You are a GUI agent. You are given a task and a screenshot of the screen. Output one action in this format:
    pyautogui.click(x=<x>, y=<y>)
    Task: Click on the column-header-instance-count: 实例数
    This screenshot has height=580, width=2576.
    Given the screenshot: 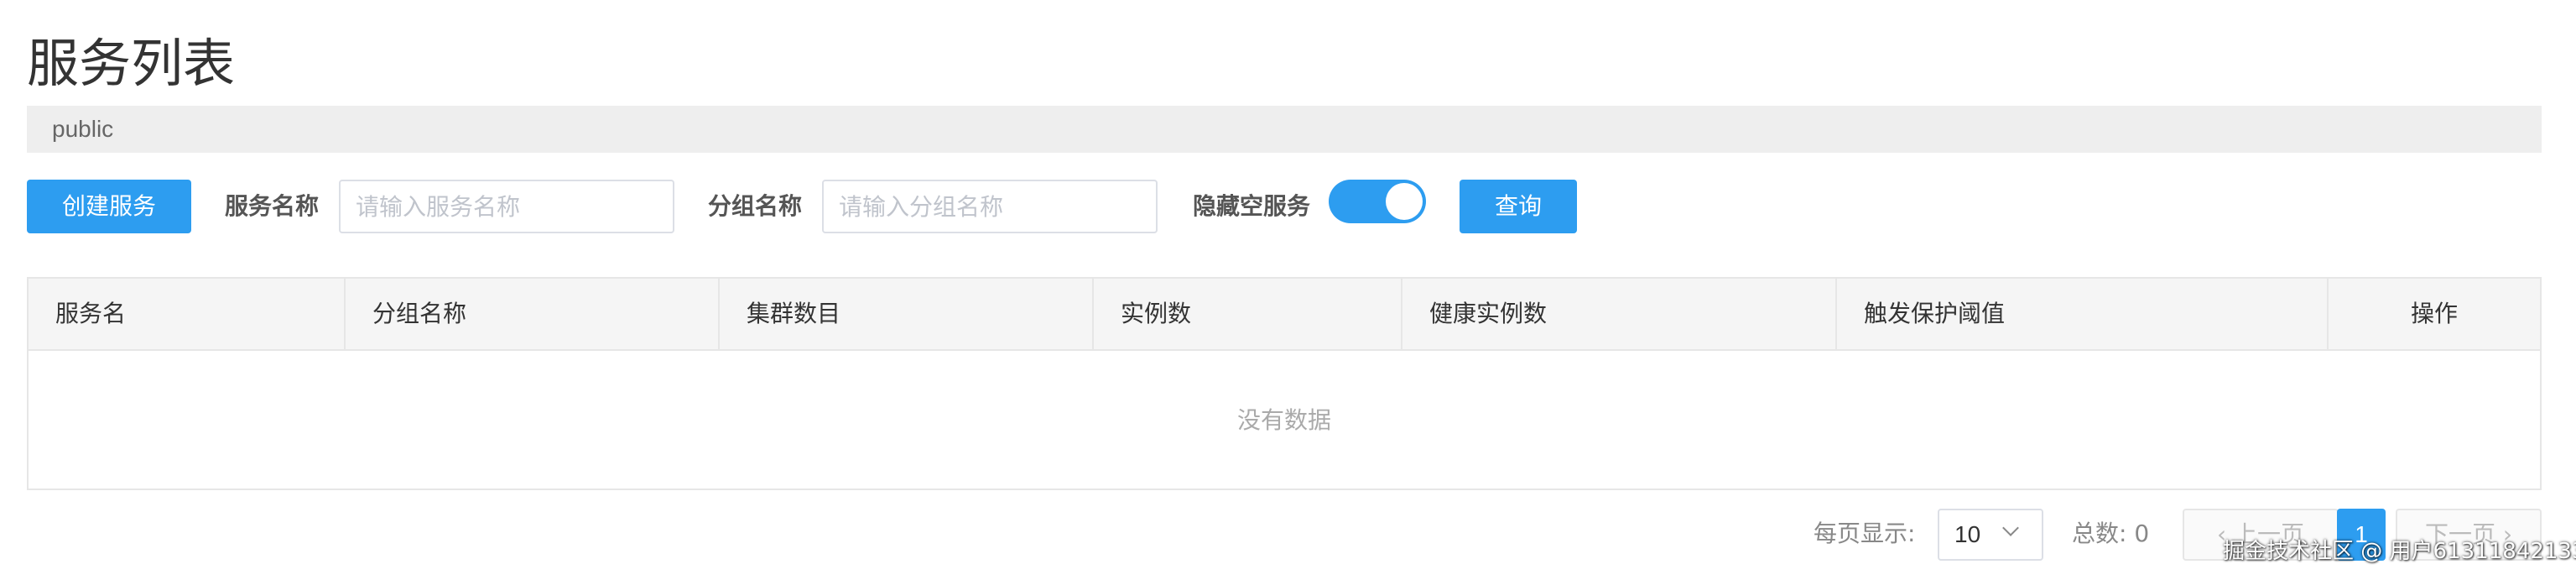 What is the action you would take?
    pyautogui.click(x=1248, y=314)
    